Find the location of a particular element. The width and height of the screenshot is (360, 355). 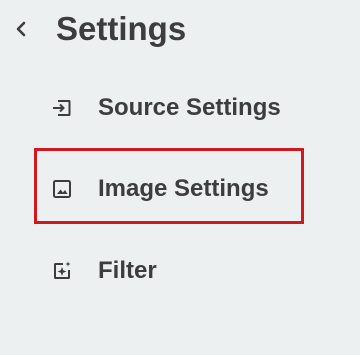

menu-item-filter: Filter is located at coordinates (171, 271).